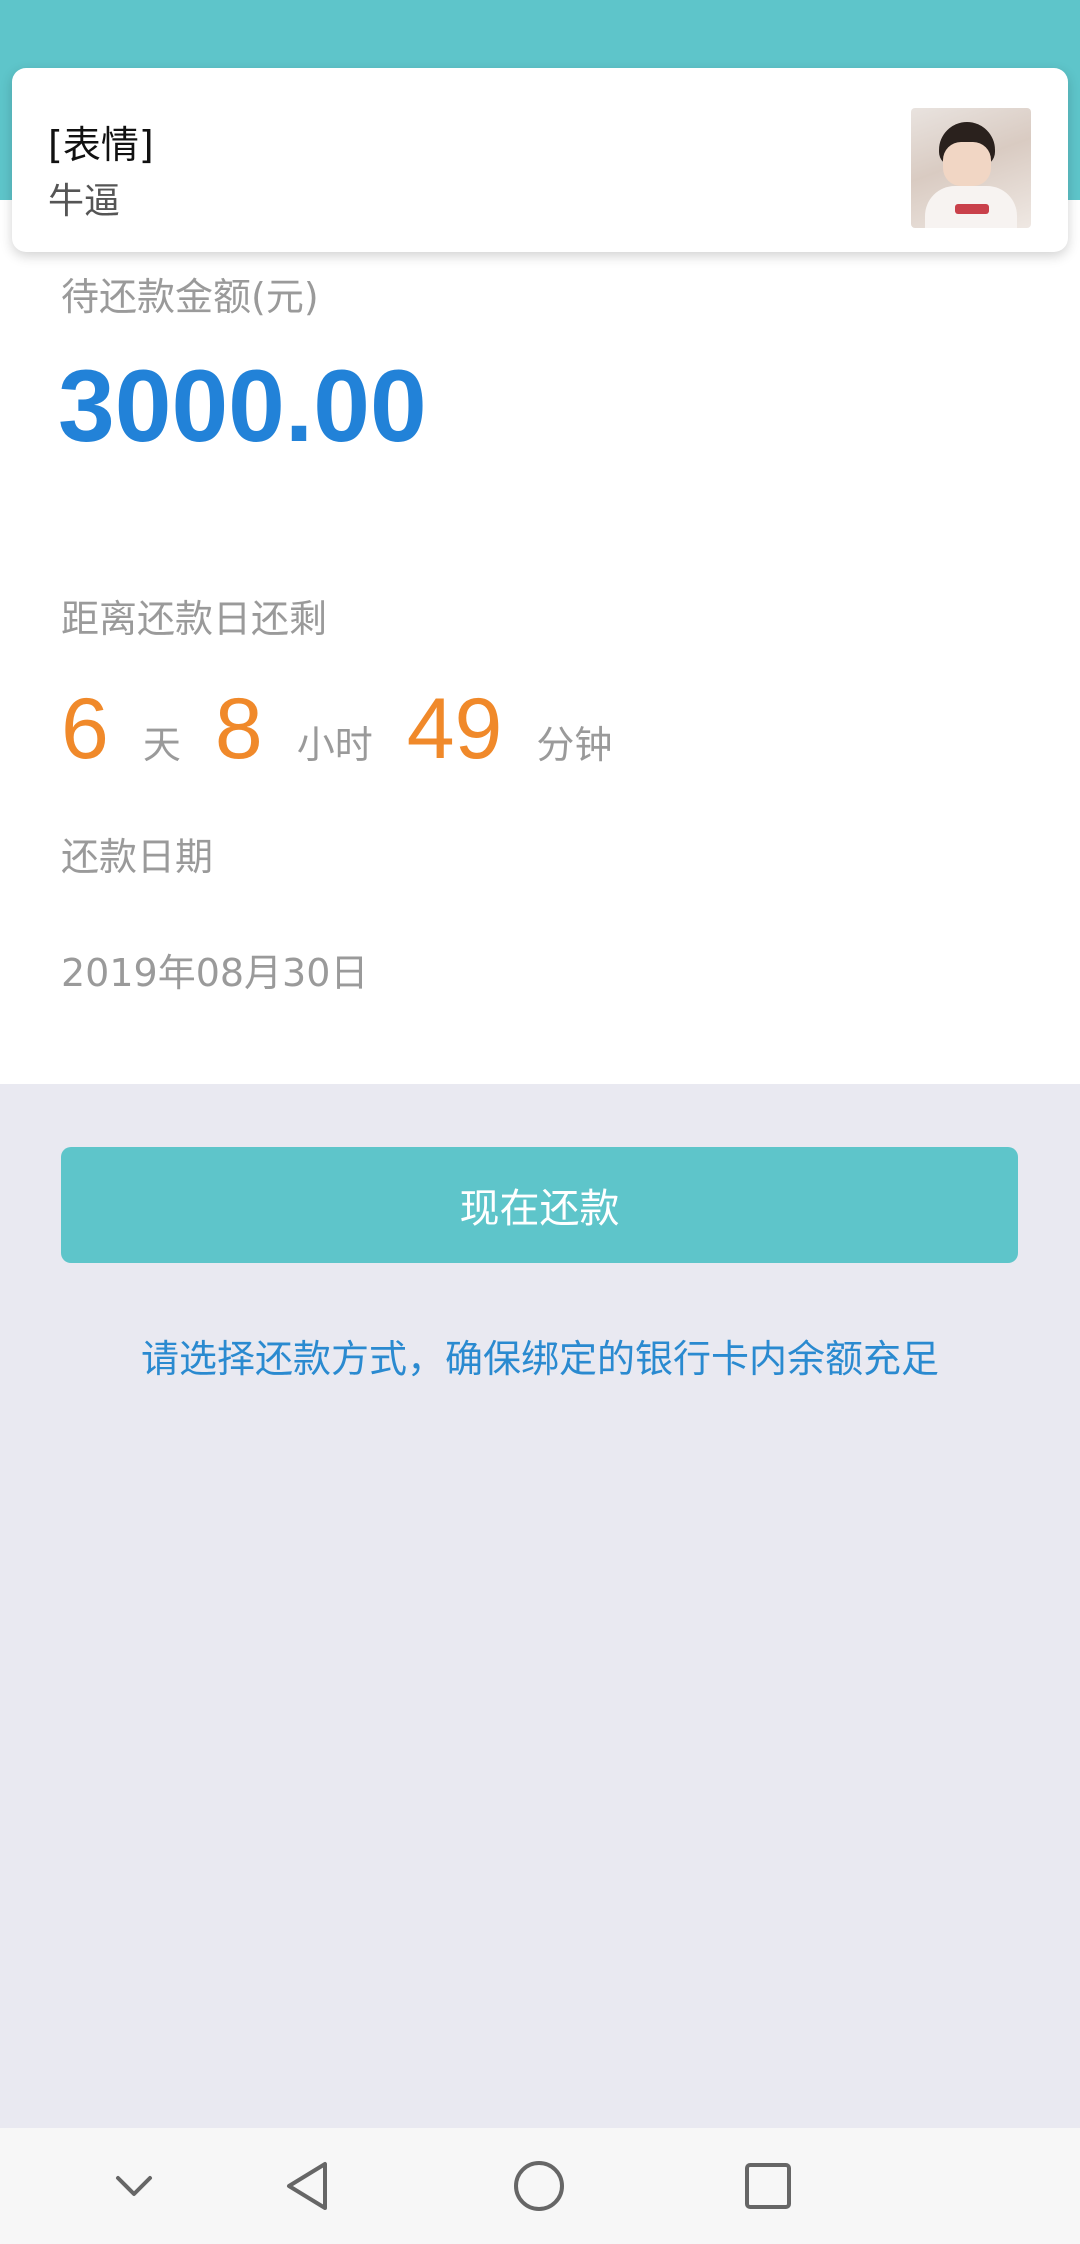 This screenshot has height=2244, width=1080. What do you see at coordinates (539, 1205) in the screenshot?
I see `pay-now-button: 现在还款` at bounding box center [539, 1205].